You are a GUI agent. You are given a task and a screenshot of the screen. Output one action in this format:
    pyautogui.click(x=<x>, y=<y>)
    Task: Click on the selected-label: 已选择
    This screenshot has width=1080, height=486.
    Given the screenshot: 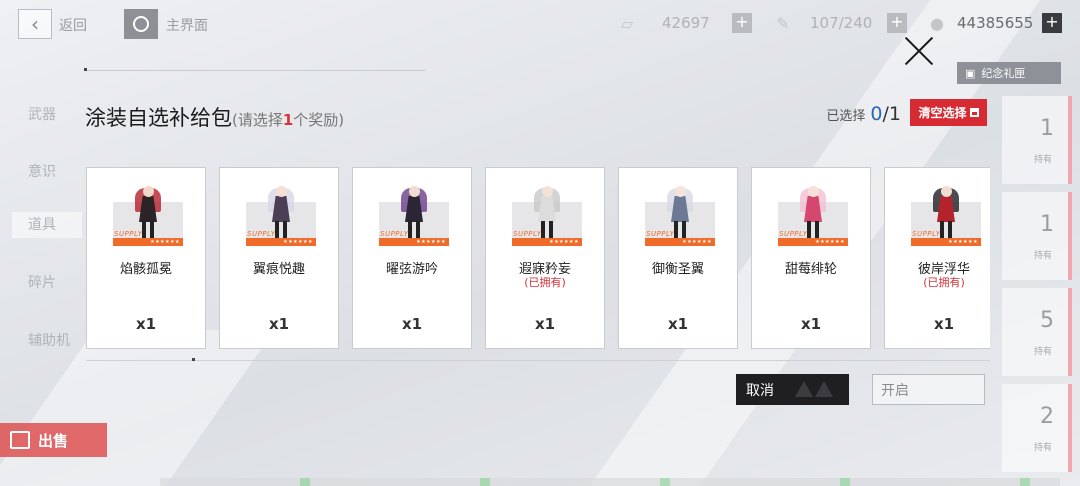 What is the action you would take?
    pyautogui.click(x=846, y=116)
    